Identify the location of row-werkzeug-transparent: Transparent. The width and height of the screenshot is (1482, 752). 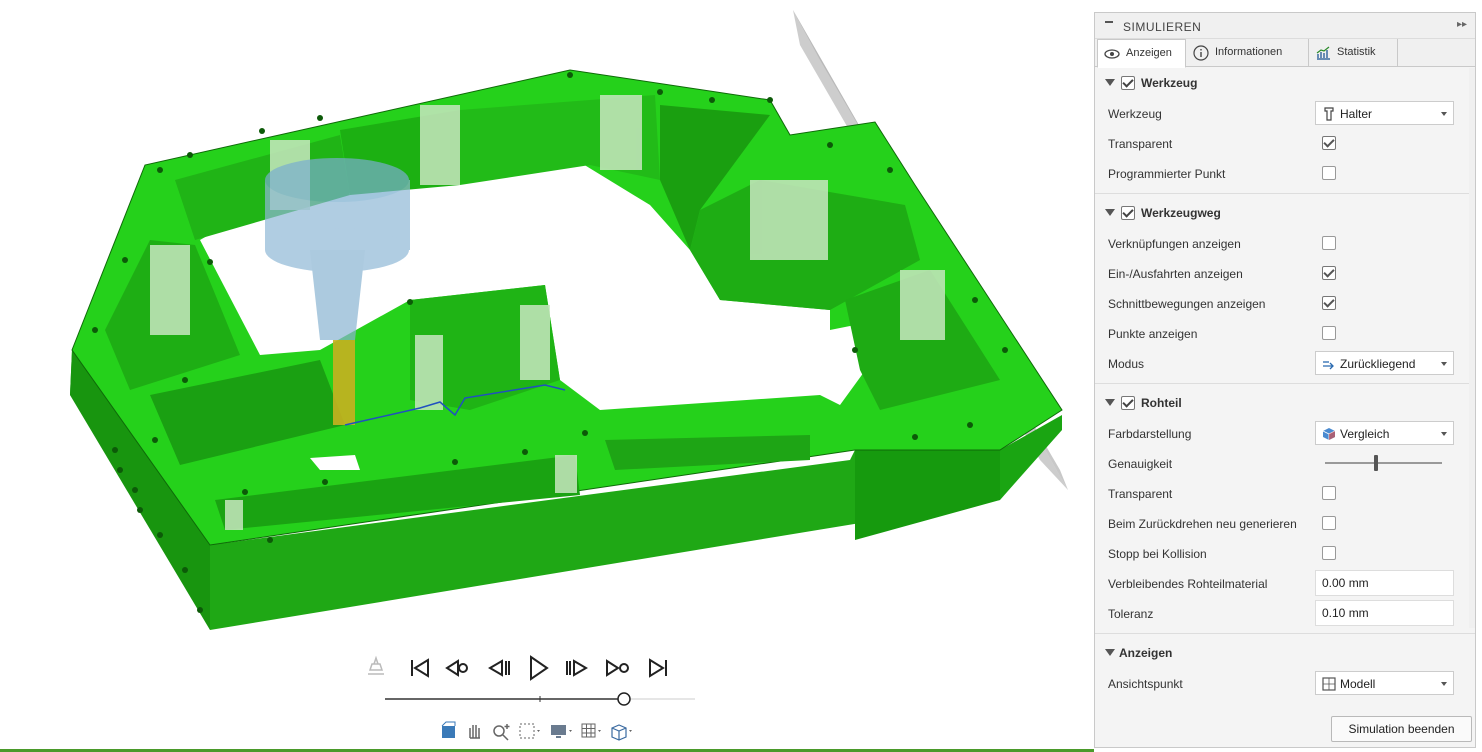
(1281, 143).